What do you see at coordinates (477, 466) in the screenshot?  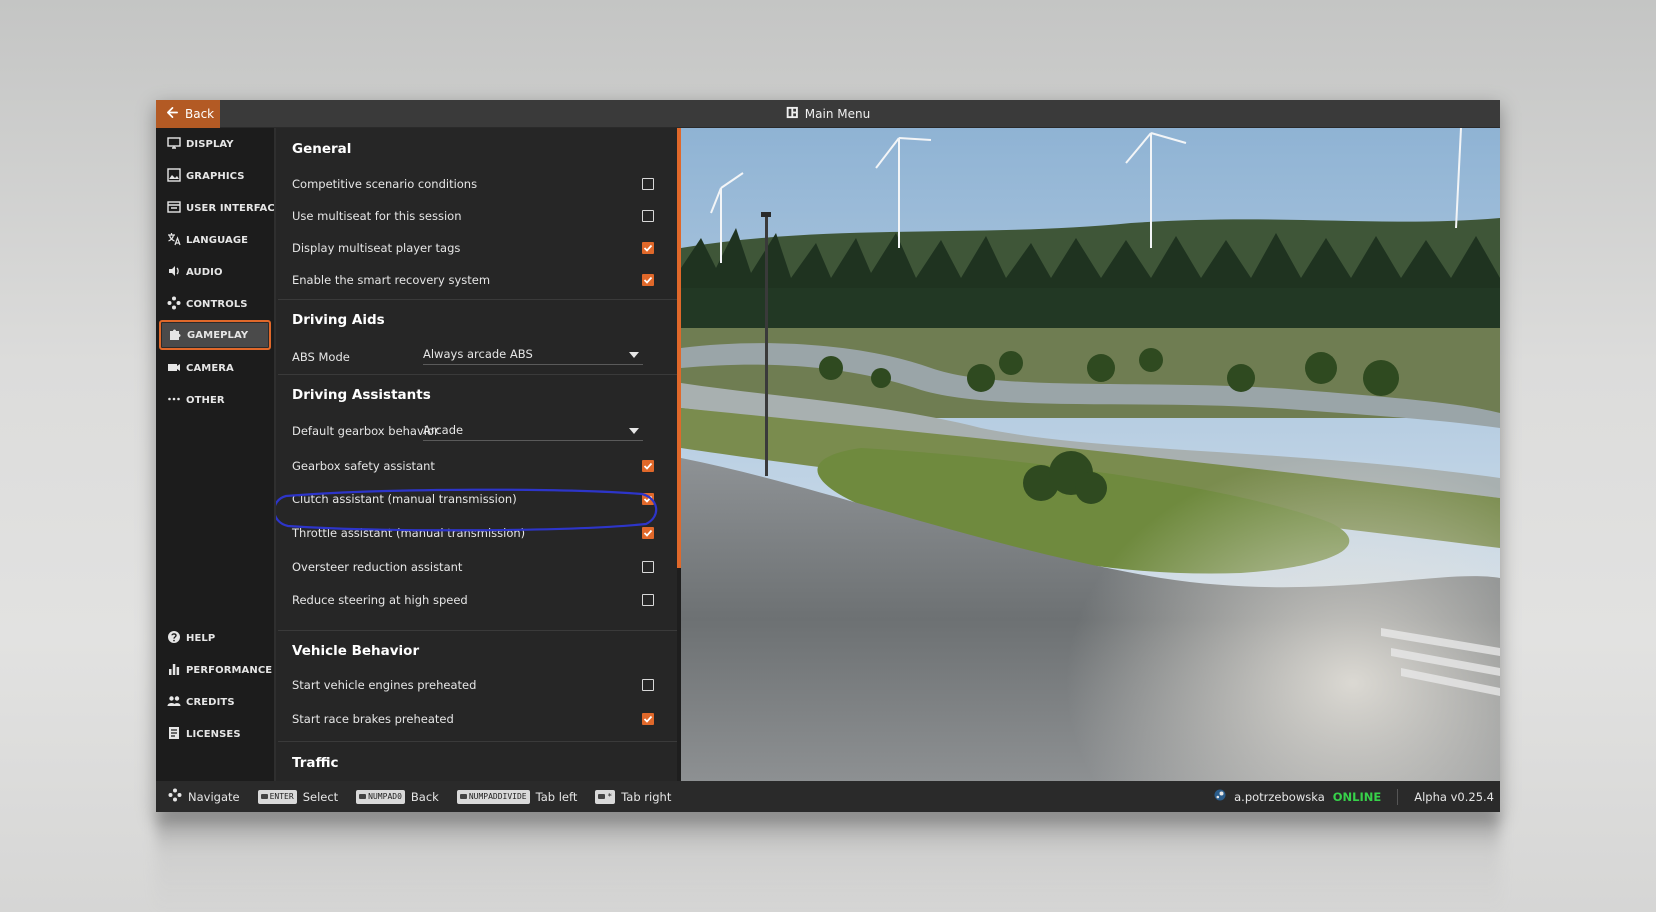 I see `setting-row-gearbox-safety: Gearbox safety assistant` at bounding box center [477, 466].